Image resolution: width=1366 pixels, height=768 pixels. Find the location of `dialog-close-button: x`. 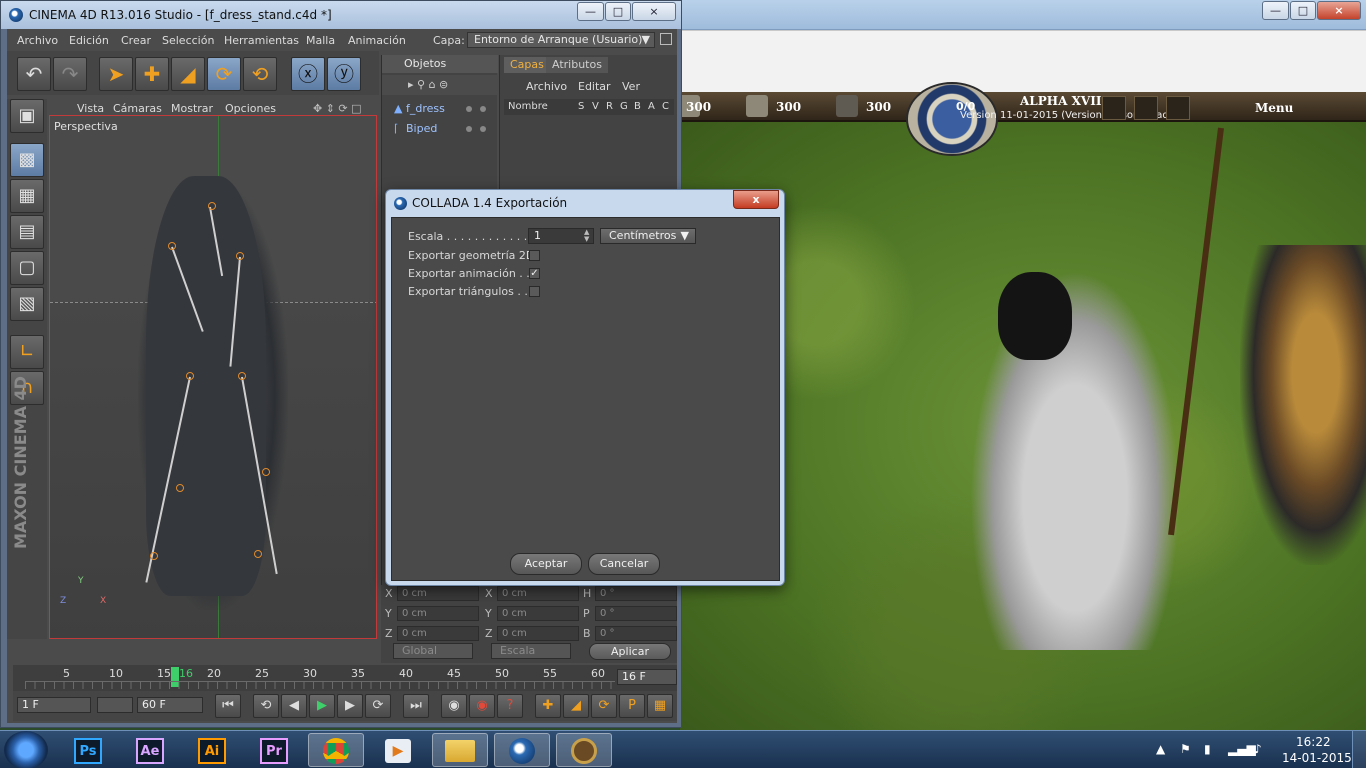

dialog-close-button: x is located at coordinates (756, 199).